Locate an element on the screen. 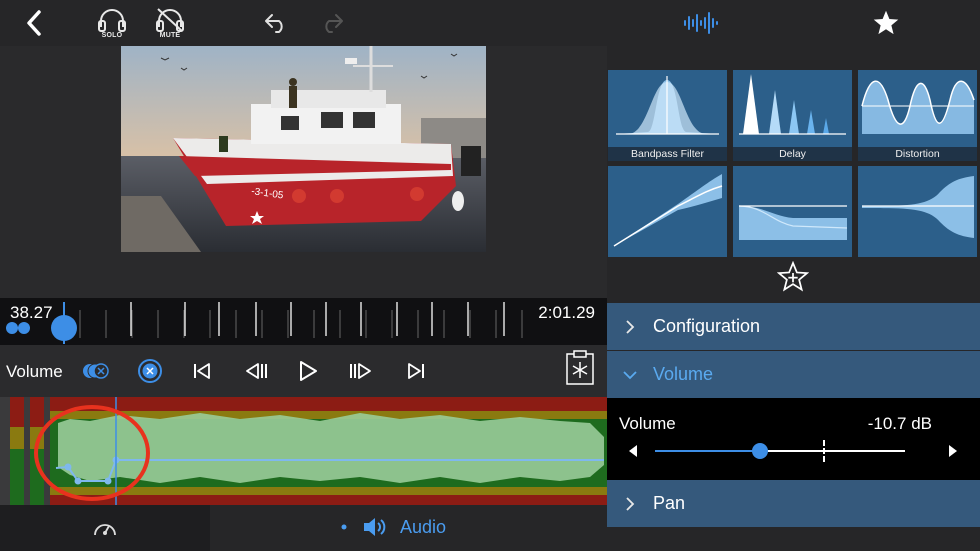  undo-icon is located at coordinates (274, 23).